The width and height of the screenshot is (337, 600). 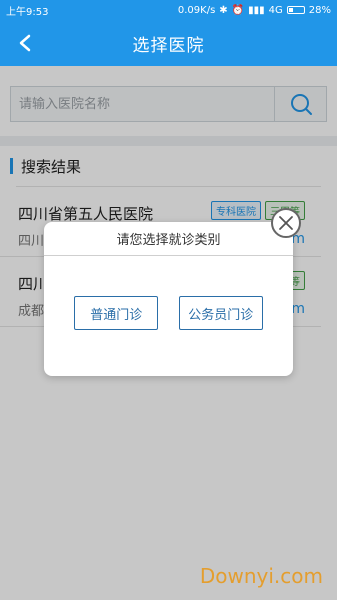 I want to click on nav-bar: 选择医院, so click(x=168, y=43).